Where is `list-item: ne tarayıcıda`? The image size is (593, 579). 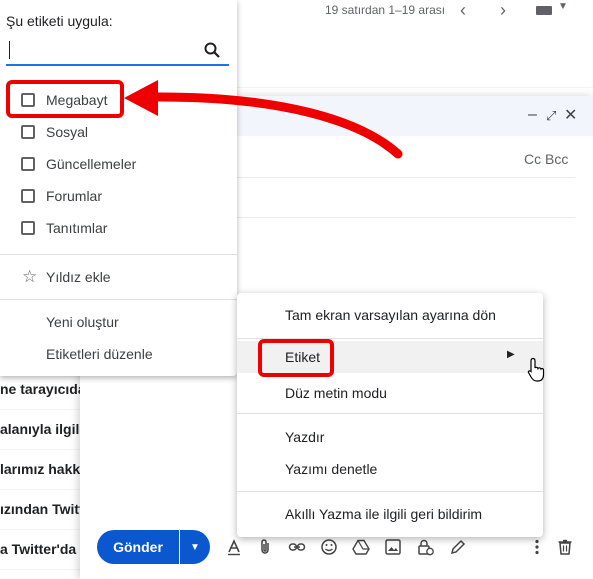
list-item: ne tarayıcıda is located at coordinates (45, 390).